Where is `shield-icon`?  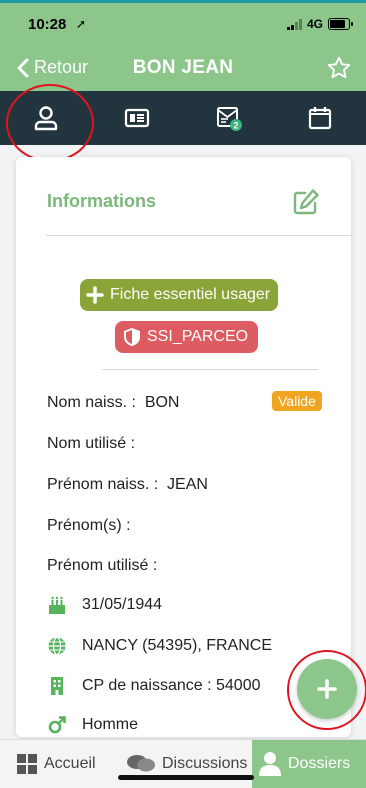 shield-icon is located at coordinates (132, 337).